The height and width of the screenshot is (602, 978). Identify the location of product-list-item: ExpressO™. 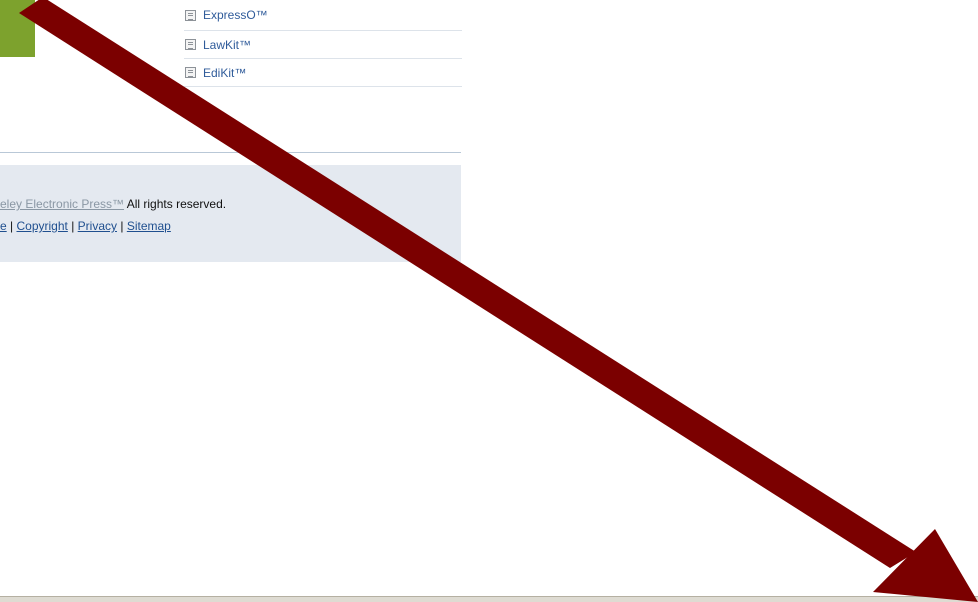
(323, 15).